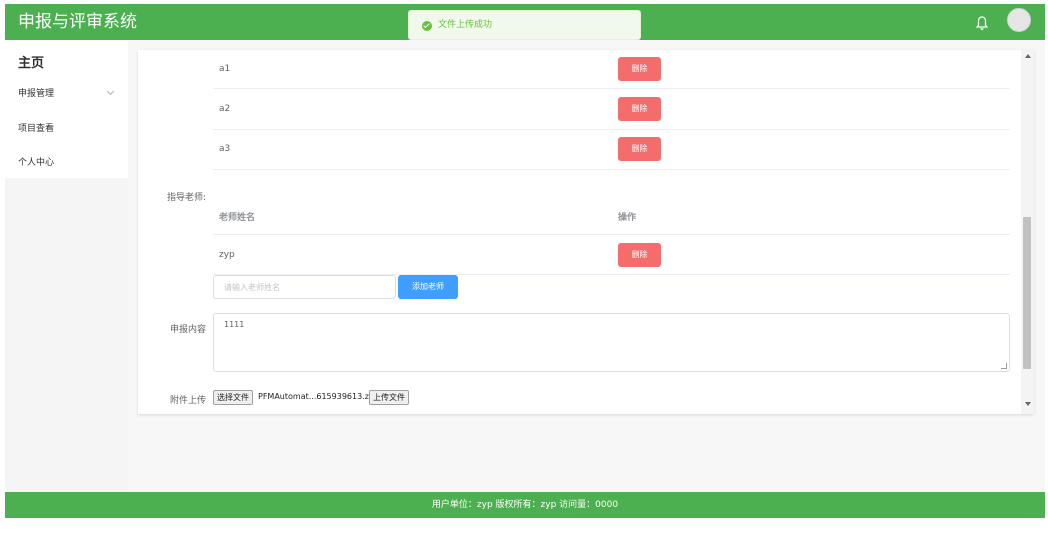 The width and height of the screenshot is (1048, 533). I want to click on column-header-action: 操作, so click(627, 218).